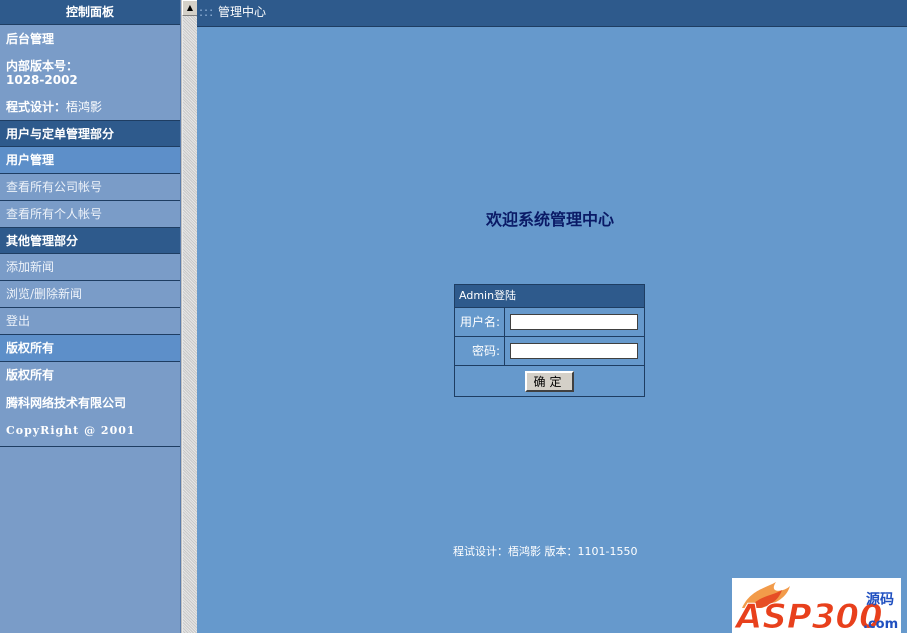 This screenshot has width=907, height=633. I want to click on sidebar-link-logout: 登出, so click(90, 321).